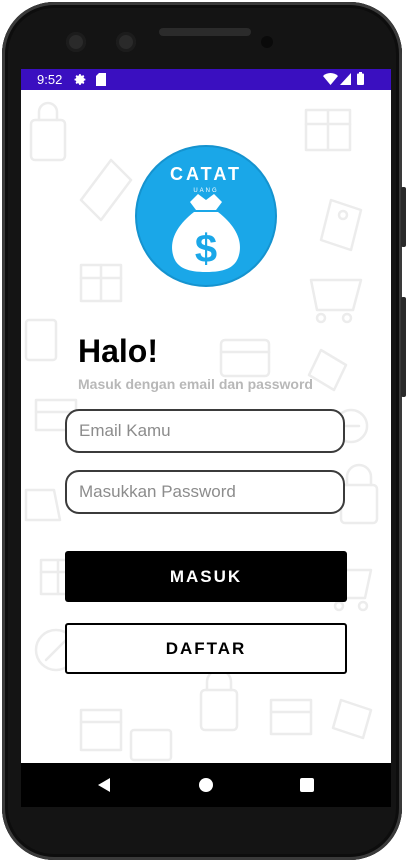 Image resolution: width=407 pixels, height=863 pixels. What do you see at coordinates (267, 42) in the screenshot?
I see `proximity-sensor` at bounding box center [267, 42].